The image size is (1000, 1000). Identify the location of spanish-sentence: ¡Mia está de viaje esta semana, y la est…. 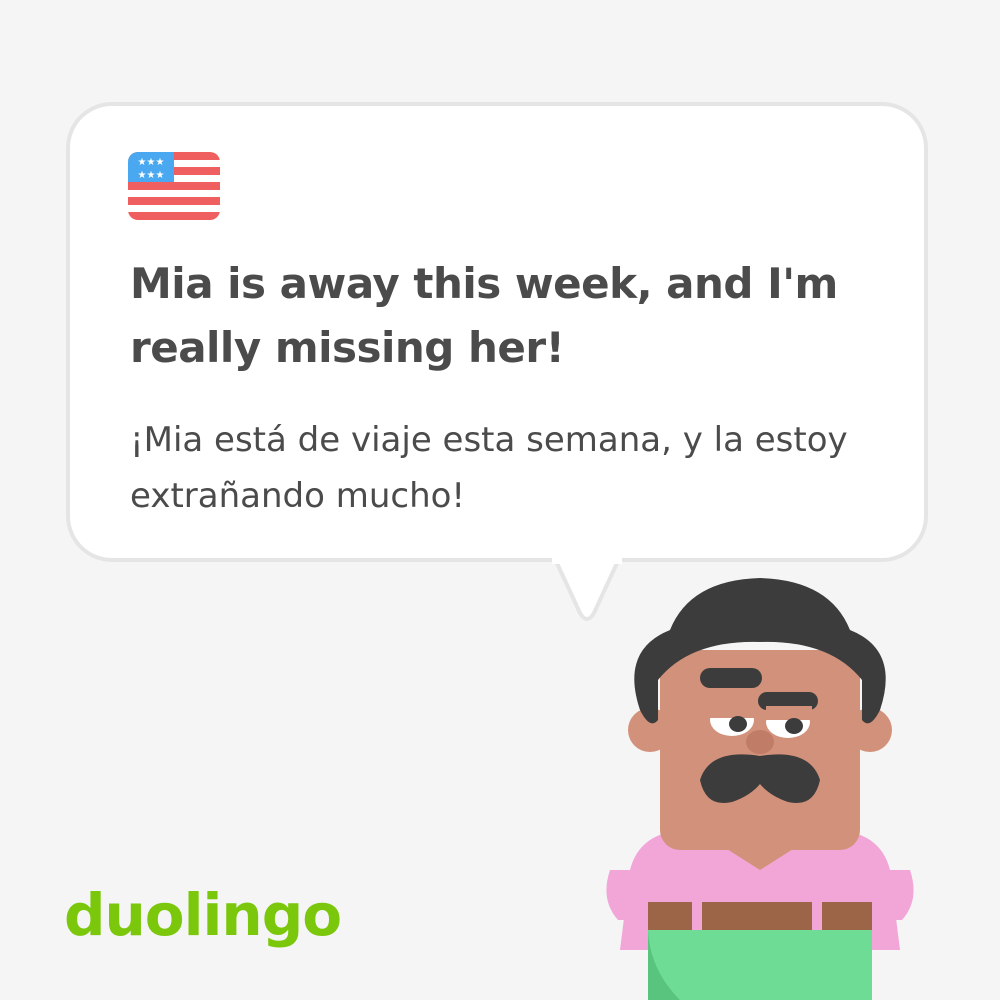
(489, 468).